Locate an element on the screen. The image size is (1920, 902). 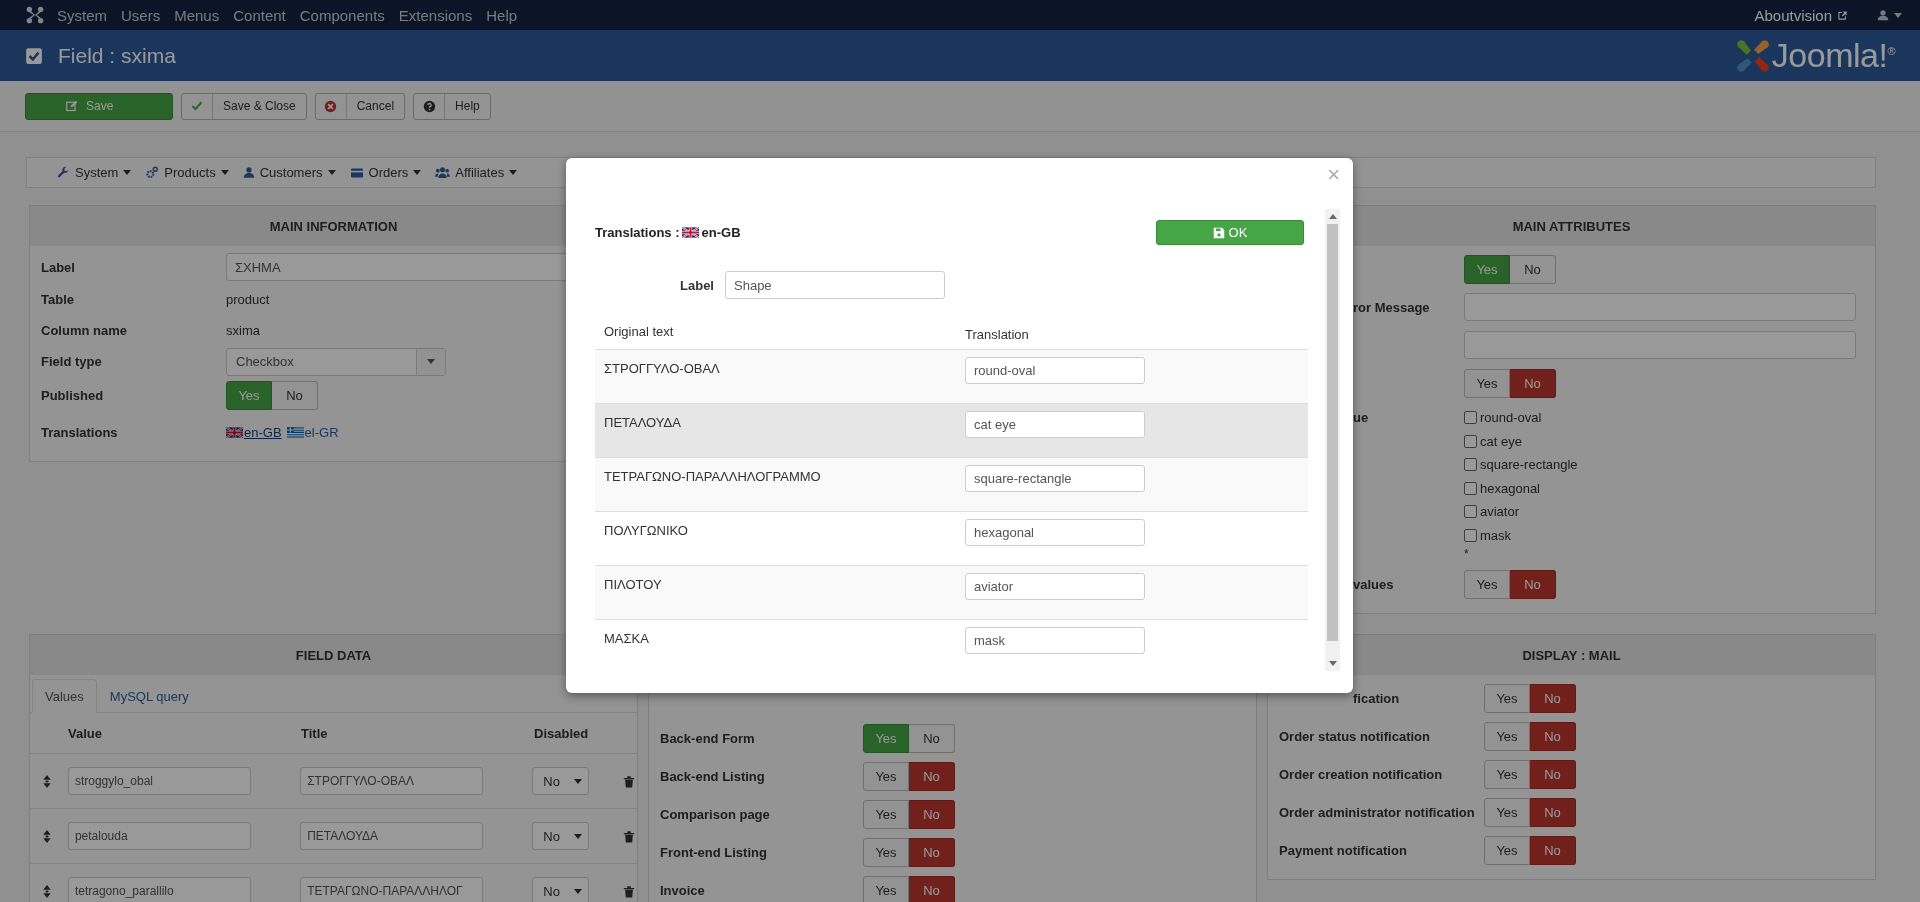
translation-field: cat eye is located at coordinates (1055, 424).